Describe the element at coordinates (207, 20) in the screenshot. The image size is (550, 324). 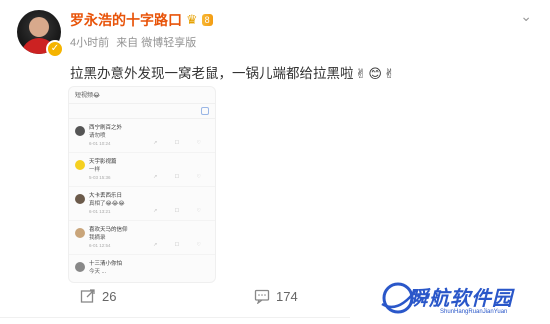
I see `vip-badge: 8` at that location.